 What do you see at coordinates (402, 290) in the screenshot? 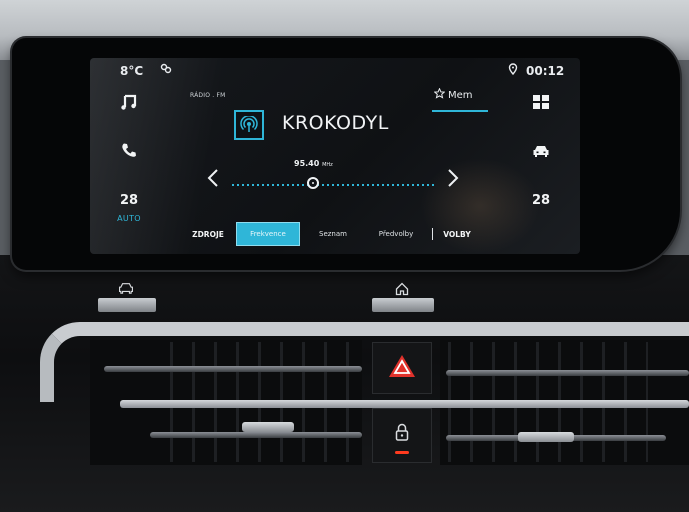
I see `home-icon` at bounding box center [402, 290].